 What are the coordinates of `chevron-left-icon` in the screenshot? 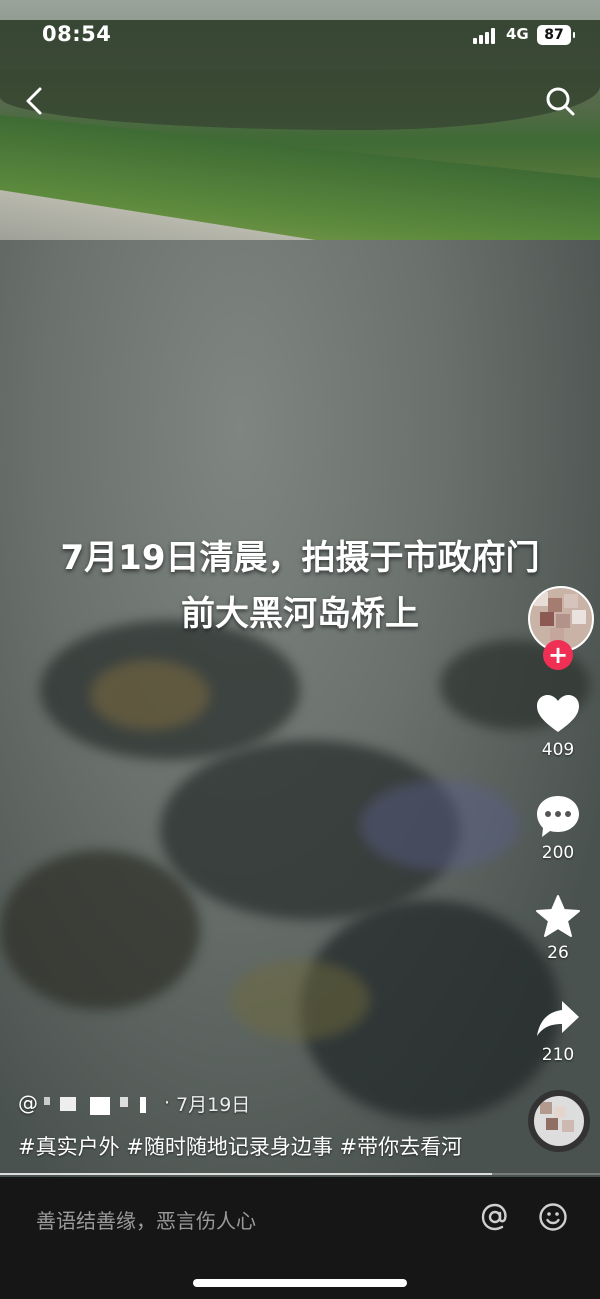 It's located at (34, 101).